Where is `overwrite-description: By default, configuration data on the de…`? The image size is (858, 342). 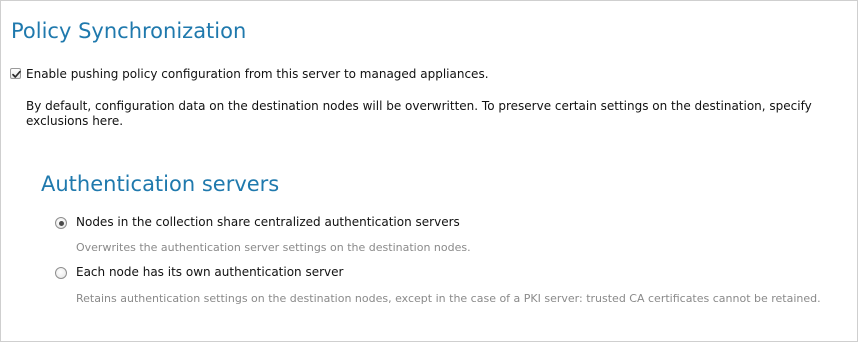
overwrite-description: By default, configuration data on the de… is located at coordinates (419, 113).